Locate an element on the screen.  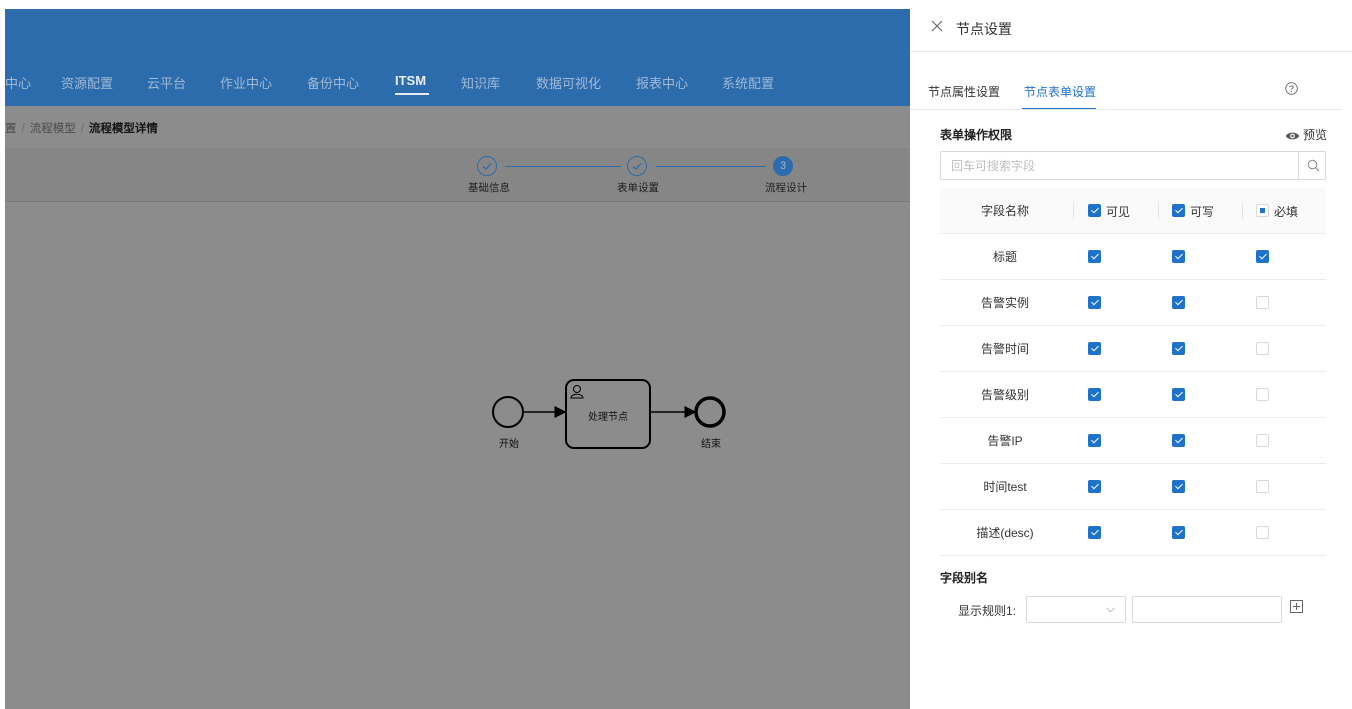
eye-icon is located at coordinates (1292, 136).